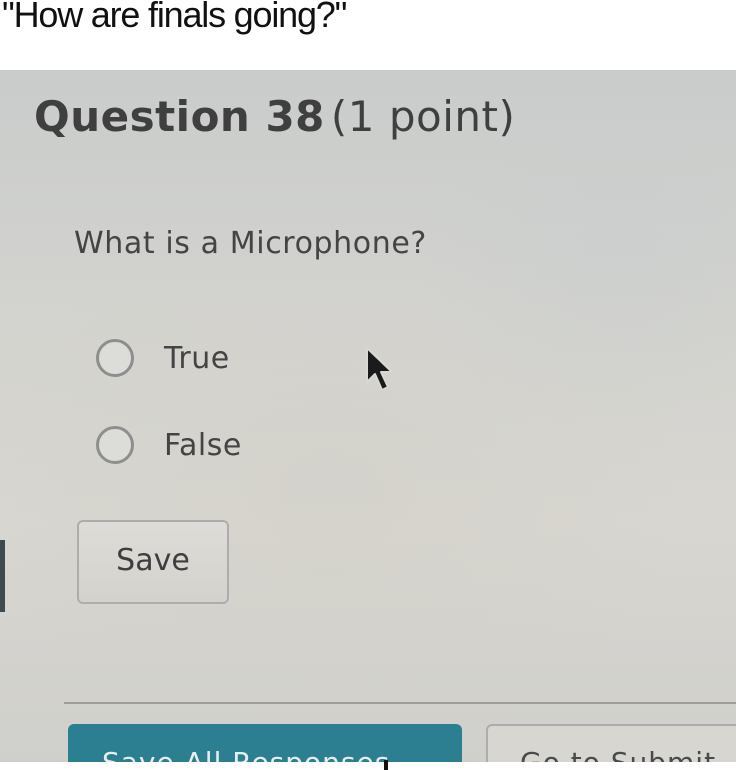 Image resolution: width=736 pixels, height=770 pixels. What do you see at coordinates (115, 445) in the screenshot?
I see `radio-button-false` at bounding box center [115, 445].